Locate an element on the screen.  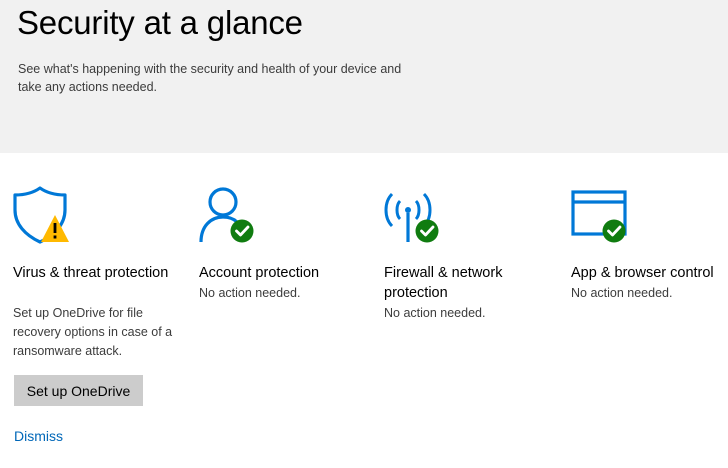
dismiss-link: Dismiss is located at coordinates (38, 436).